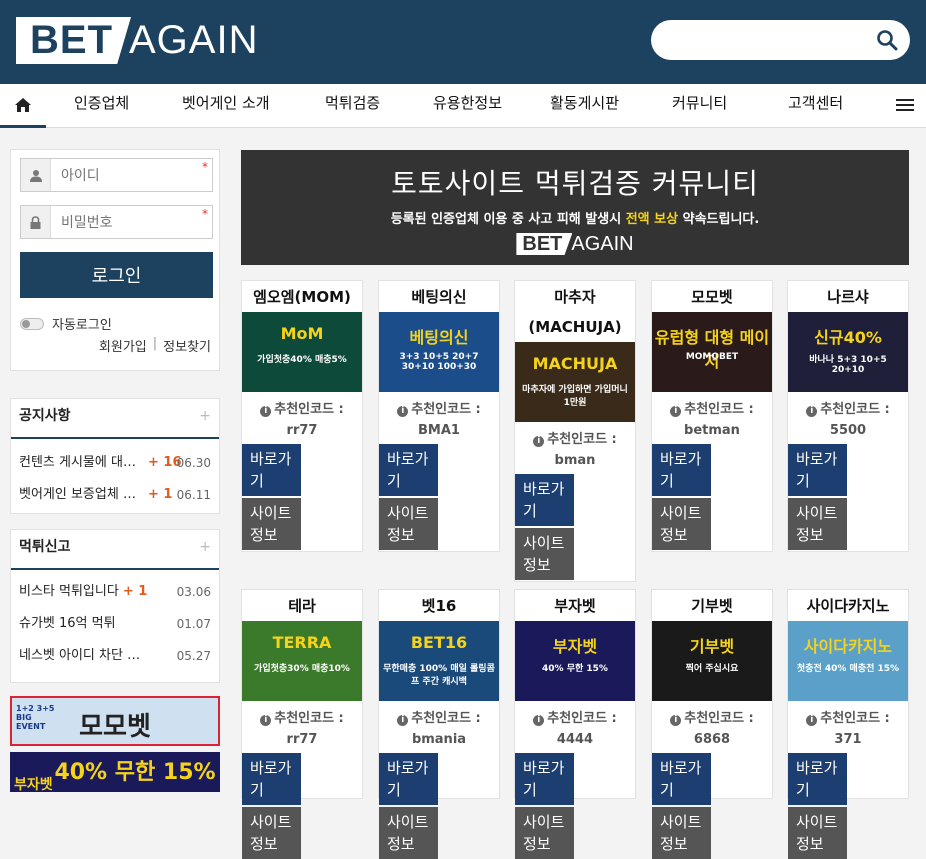 This screenshot has height=859, width=926. I want to click on report-item: 비스타 먹튀입니다 + 1 03.06, so click(115, 592).